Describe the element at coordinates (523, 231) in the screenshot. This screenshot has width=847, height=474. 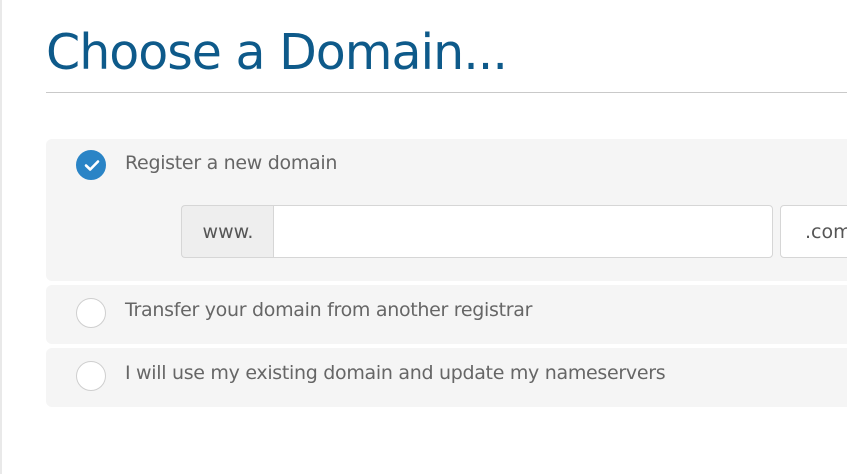
I see `domain-name-input` at that location.